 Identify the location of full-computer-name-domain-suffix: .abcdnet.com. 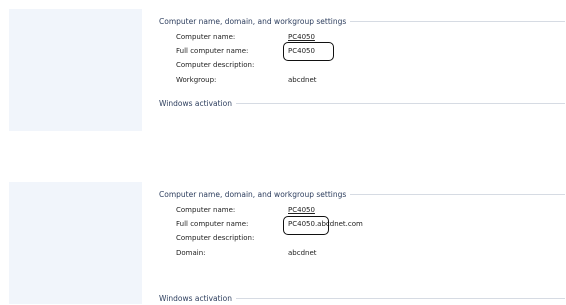
(338, 224).